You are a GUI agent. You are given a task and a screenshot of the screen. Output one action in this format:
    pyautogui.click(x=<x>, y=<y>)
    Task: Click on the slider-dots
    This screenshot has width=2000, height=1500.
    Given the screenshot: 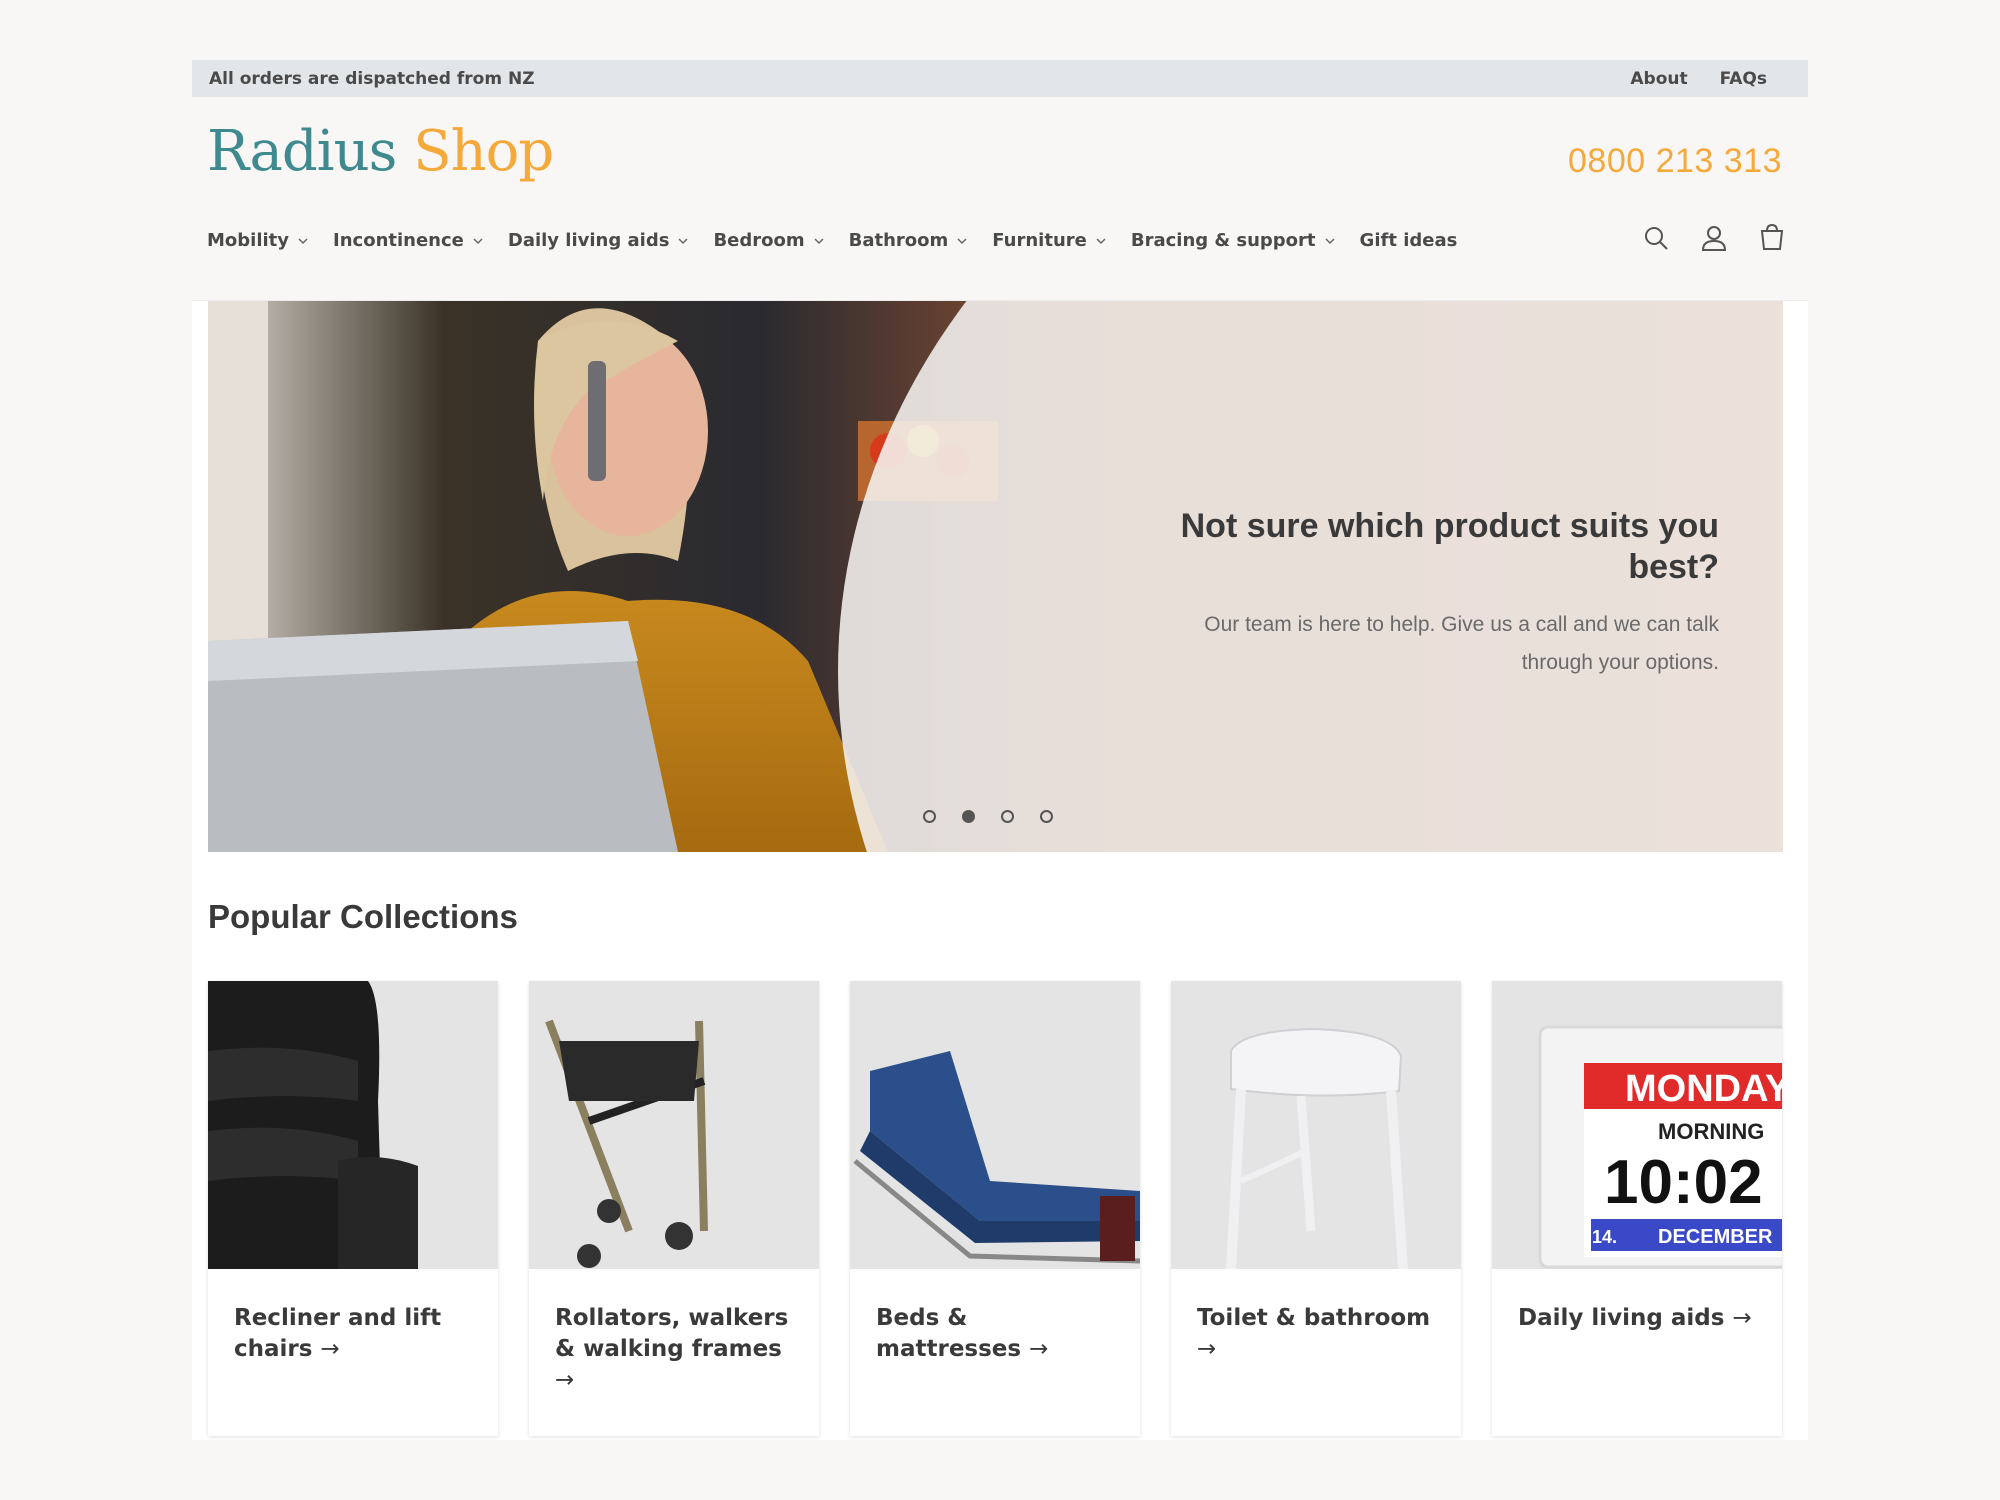 What is the action you would take?
    pyautogui.click(x=988, y=816)
    